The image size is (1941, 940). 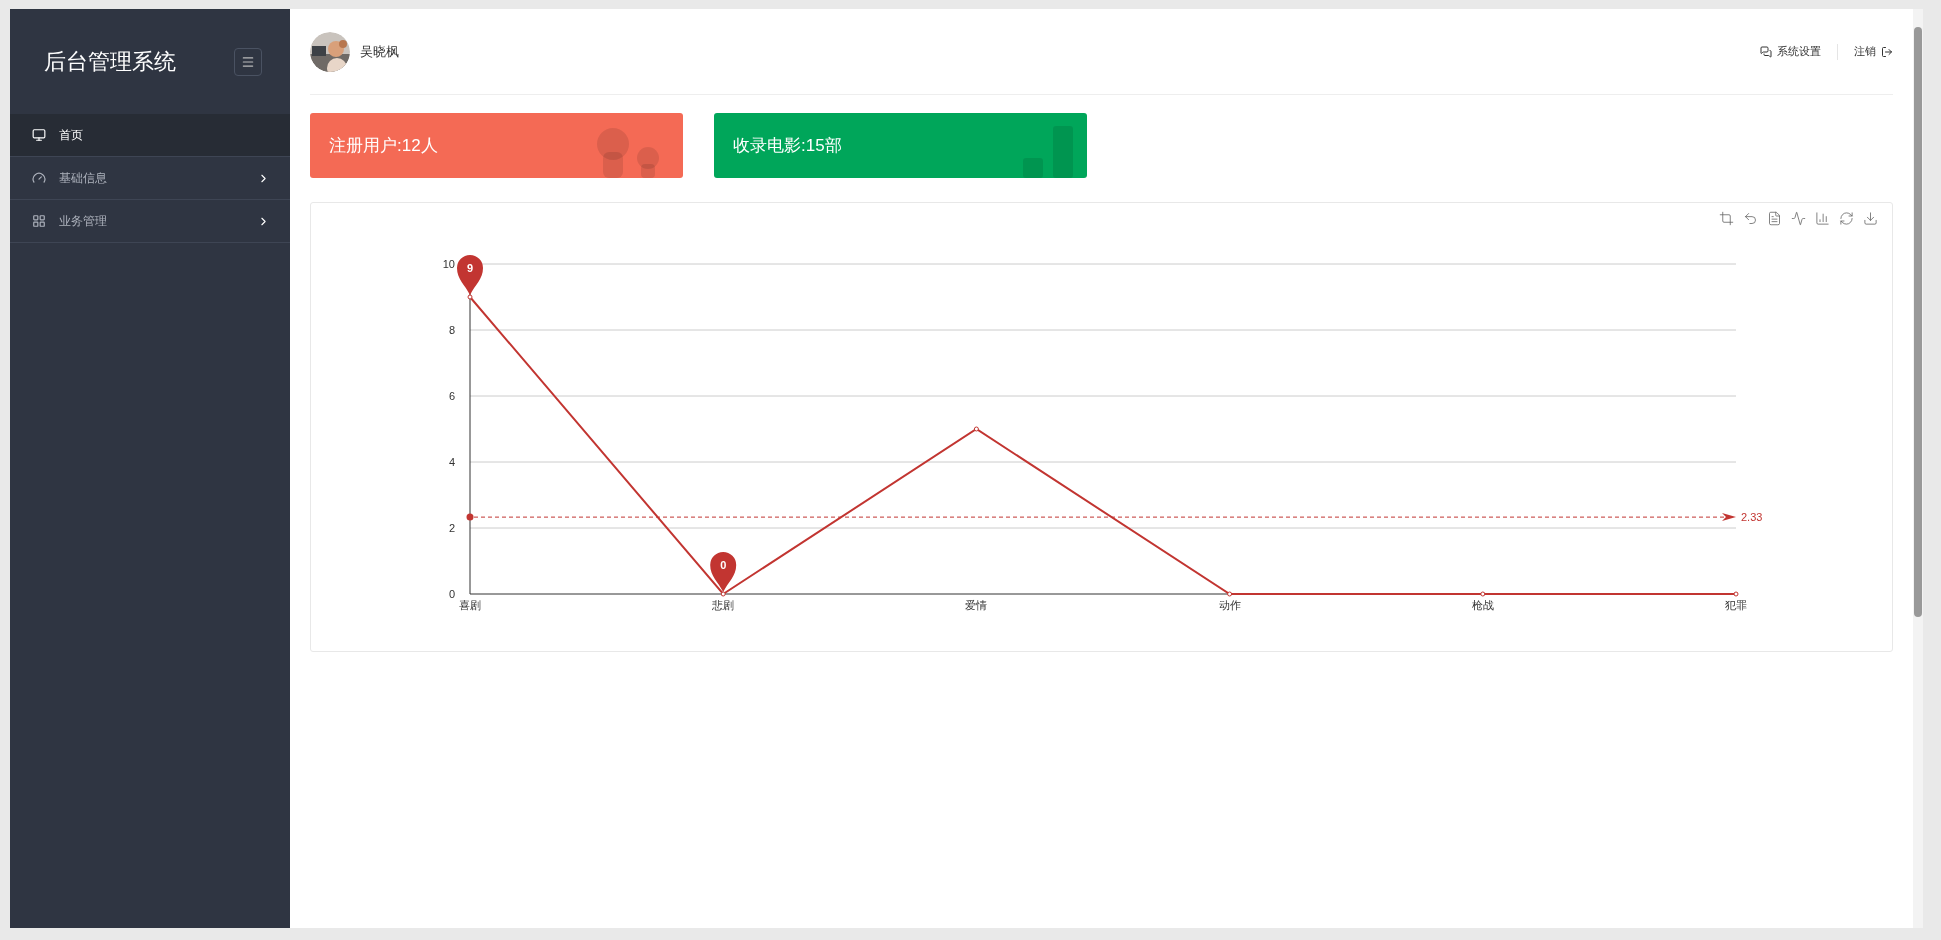 I want to click on menu-toggle-button, so click(x=248, y=61).